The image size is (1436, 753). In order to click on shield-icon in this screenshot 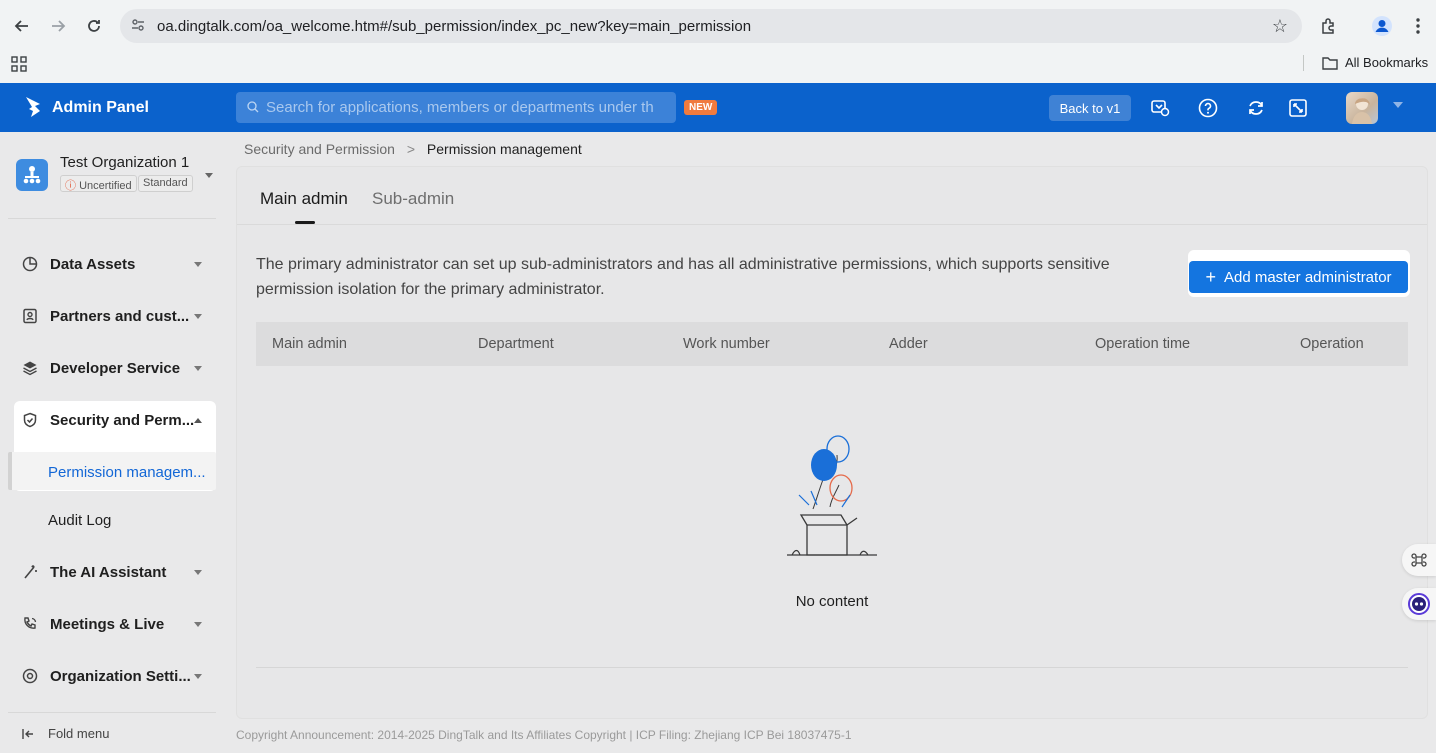, I will do `click(30, 420)`.